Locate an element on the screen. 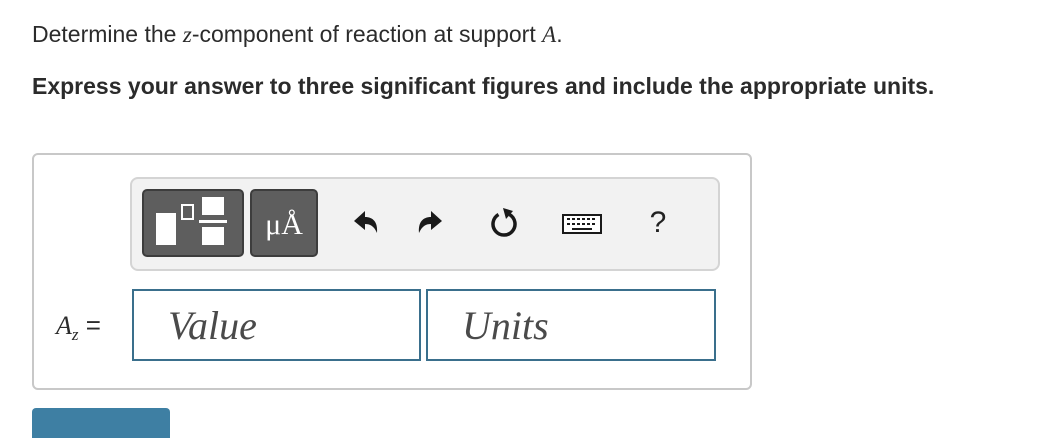  units-button: μÅ is located at coordinates (284, 223).